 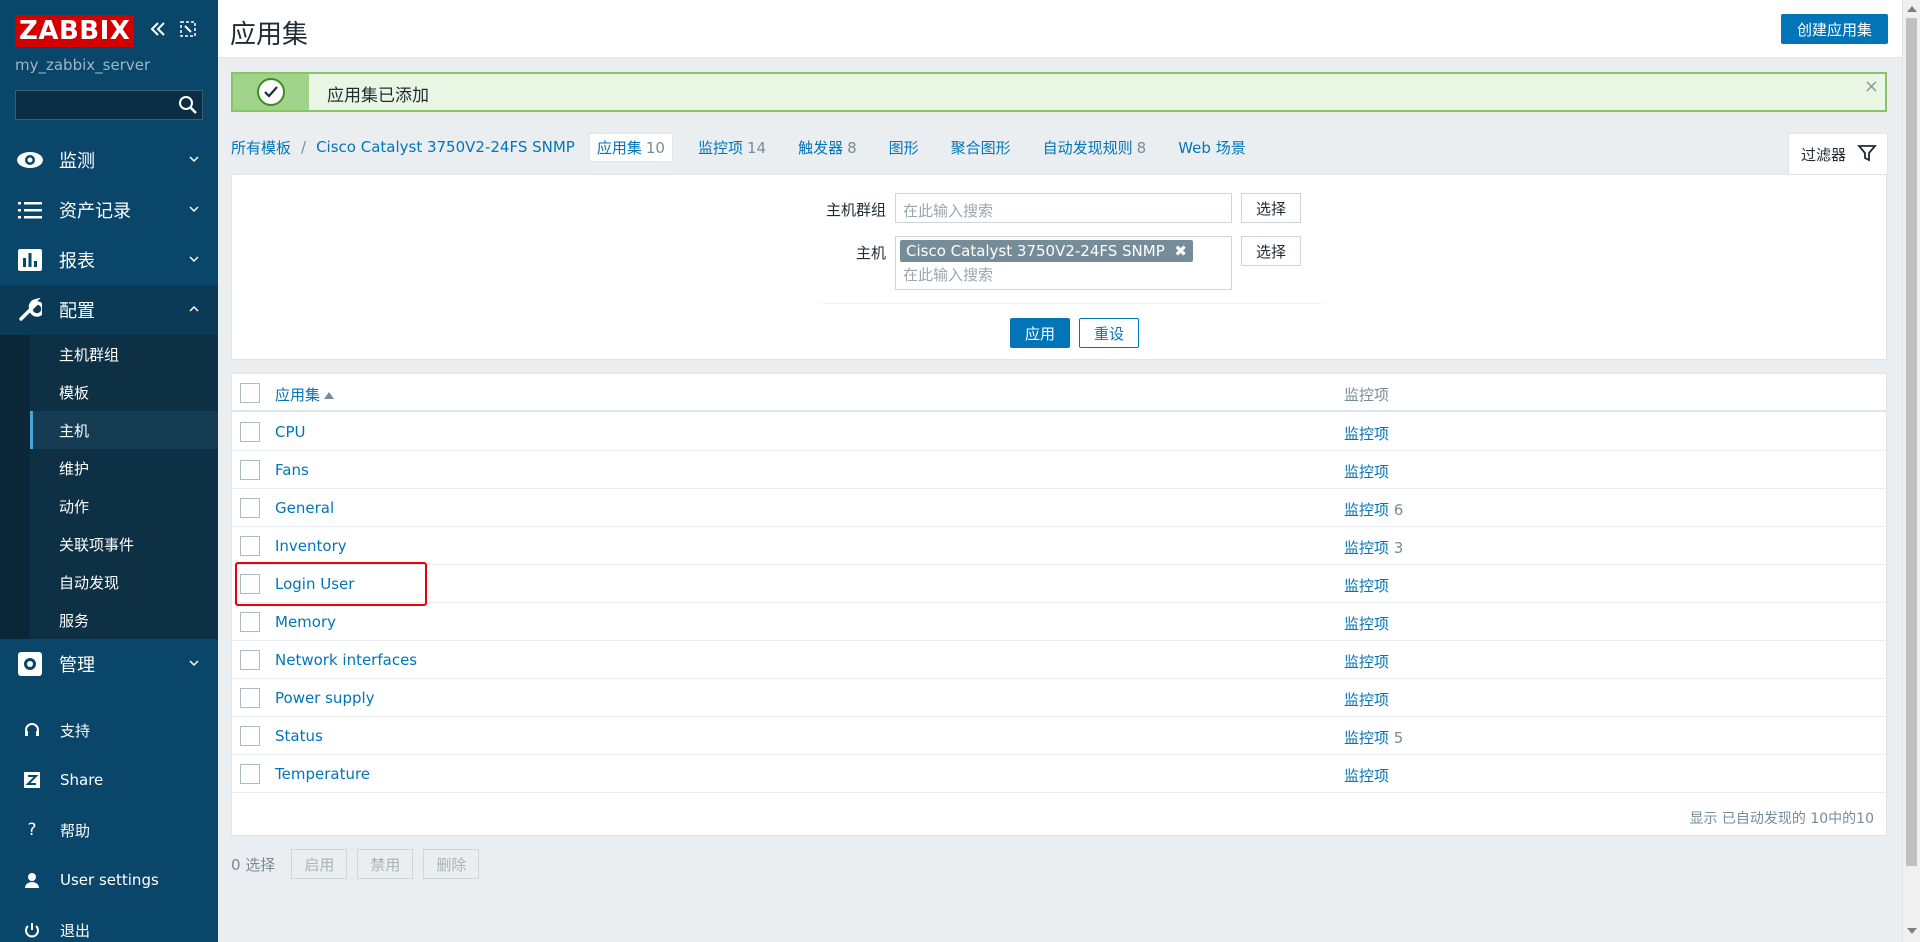 What do you see at coordinates (109, 160) in the screenshot?
I see `menu-monitoring: 监测` at bounding box center [109, 160].